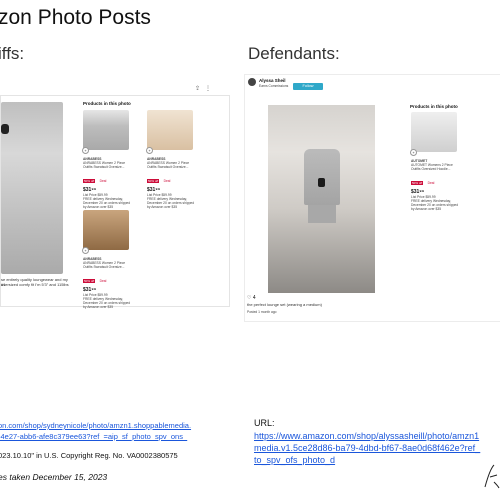 Image resolution: width=500 pixels, height=500 pixels. Describe the element at coordinates (75, 17) in the screenshot. I see `slide-title: zon Photo Posts` at that location.